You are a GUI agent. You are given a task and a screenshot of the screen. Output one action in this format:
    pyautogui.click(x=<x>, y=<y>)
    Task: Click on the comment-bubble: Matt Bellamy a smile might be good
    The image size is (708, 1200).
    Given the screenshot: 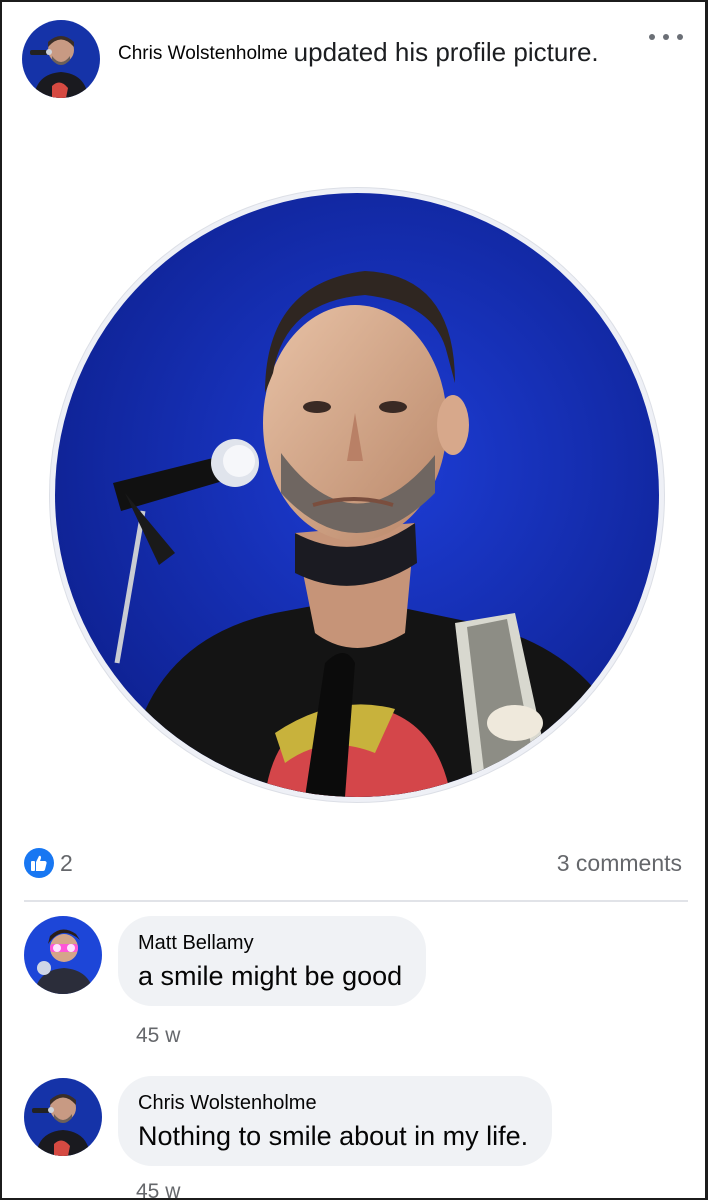 What is the action you would take?
    pyautogui.click(x=272, y=961)
    